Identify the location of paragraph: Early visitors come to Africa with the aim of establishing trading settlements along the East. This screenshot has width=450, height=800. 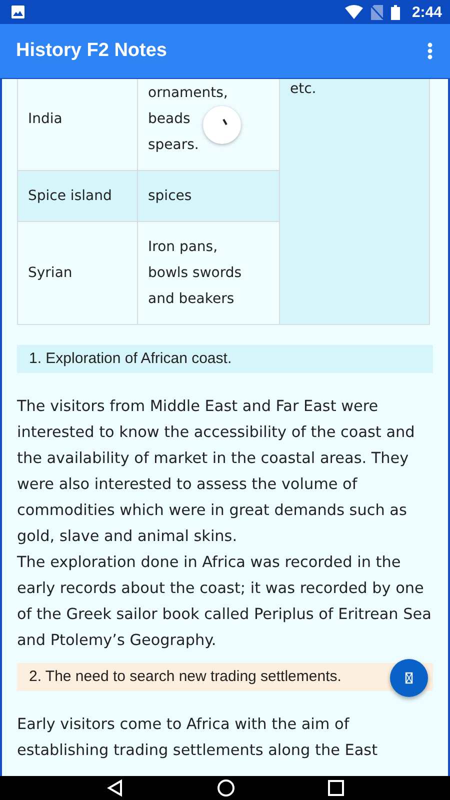
(198, 737).